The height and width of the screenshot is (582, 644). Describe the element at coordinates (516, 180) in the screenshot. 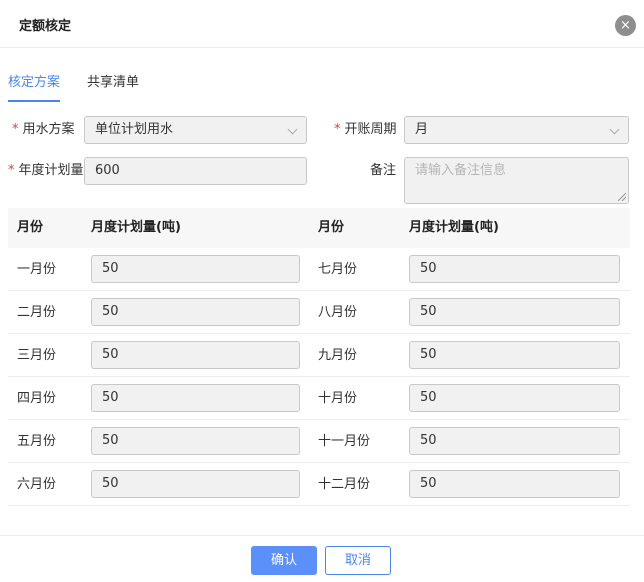

I see `remarks-textarea: 请输入备注信息` at that location.